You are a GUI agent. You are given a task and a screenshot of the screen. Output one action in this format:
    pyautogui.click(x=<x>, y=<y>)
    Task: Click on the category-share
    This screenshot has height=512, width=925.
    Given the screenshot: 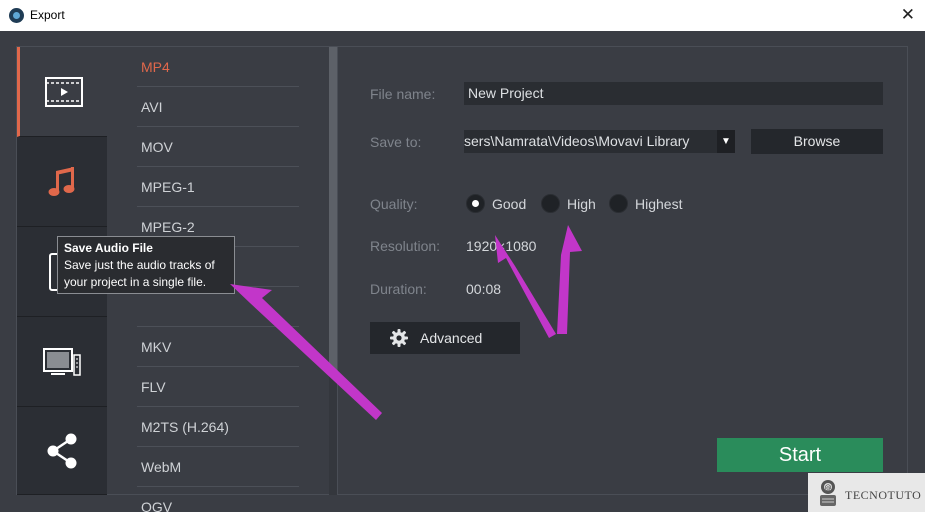 What is the action you would take?
    pyautogui.click(x=62, y=451)
    